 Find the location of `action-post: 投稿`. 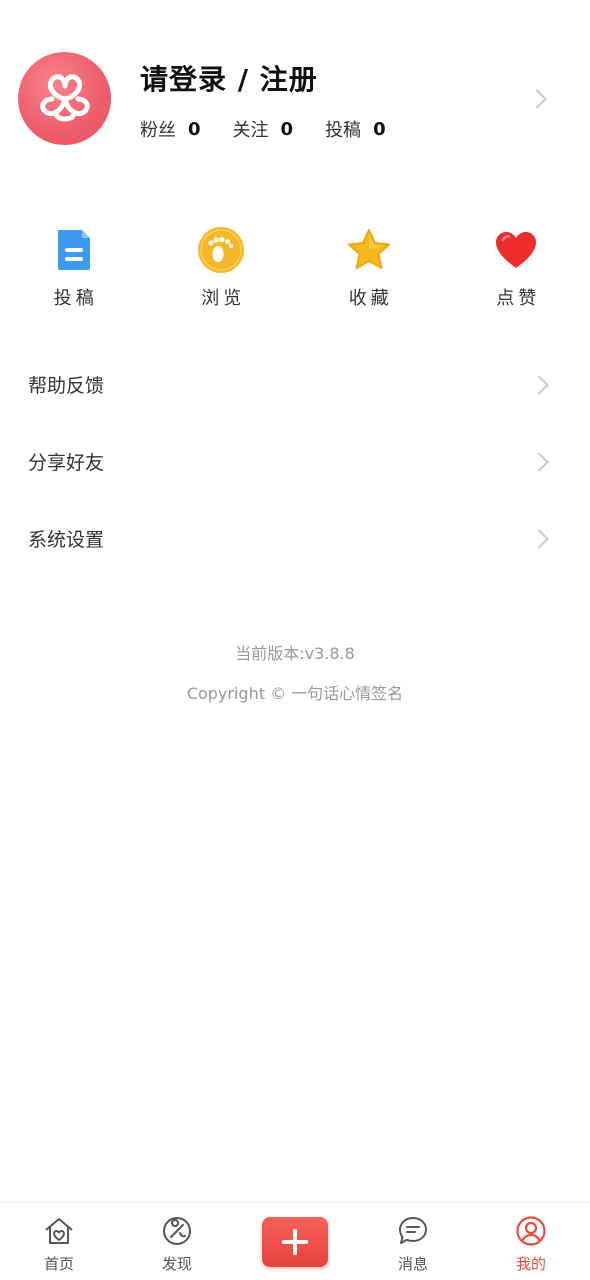

action-post: 投稿 is located at coordinates (74, 271).